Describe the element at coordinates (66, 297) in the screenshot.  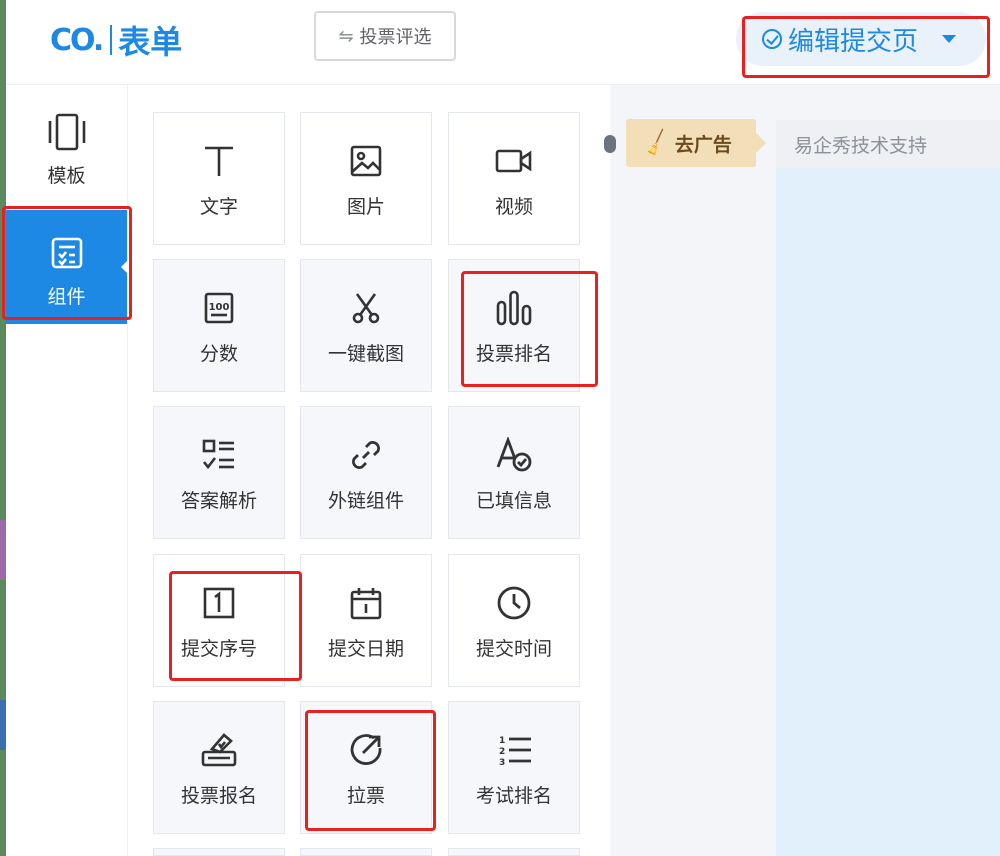
I see `sidebar-item-label: 组件` at that location.